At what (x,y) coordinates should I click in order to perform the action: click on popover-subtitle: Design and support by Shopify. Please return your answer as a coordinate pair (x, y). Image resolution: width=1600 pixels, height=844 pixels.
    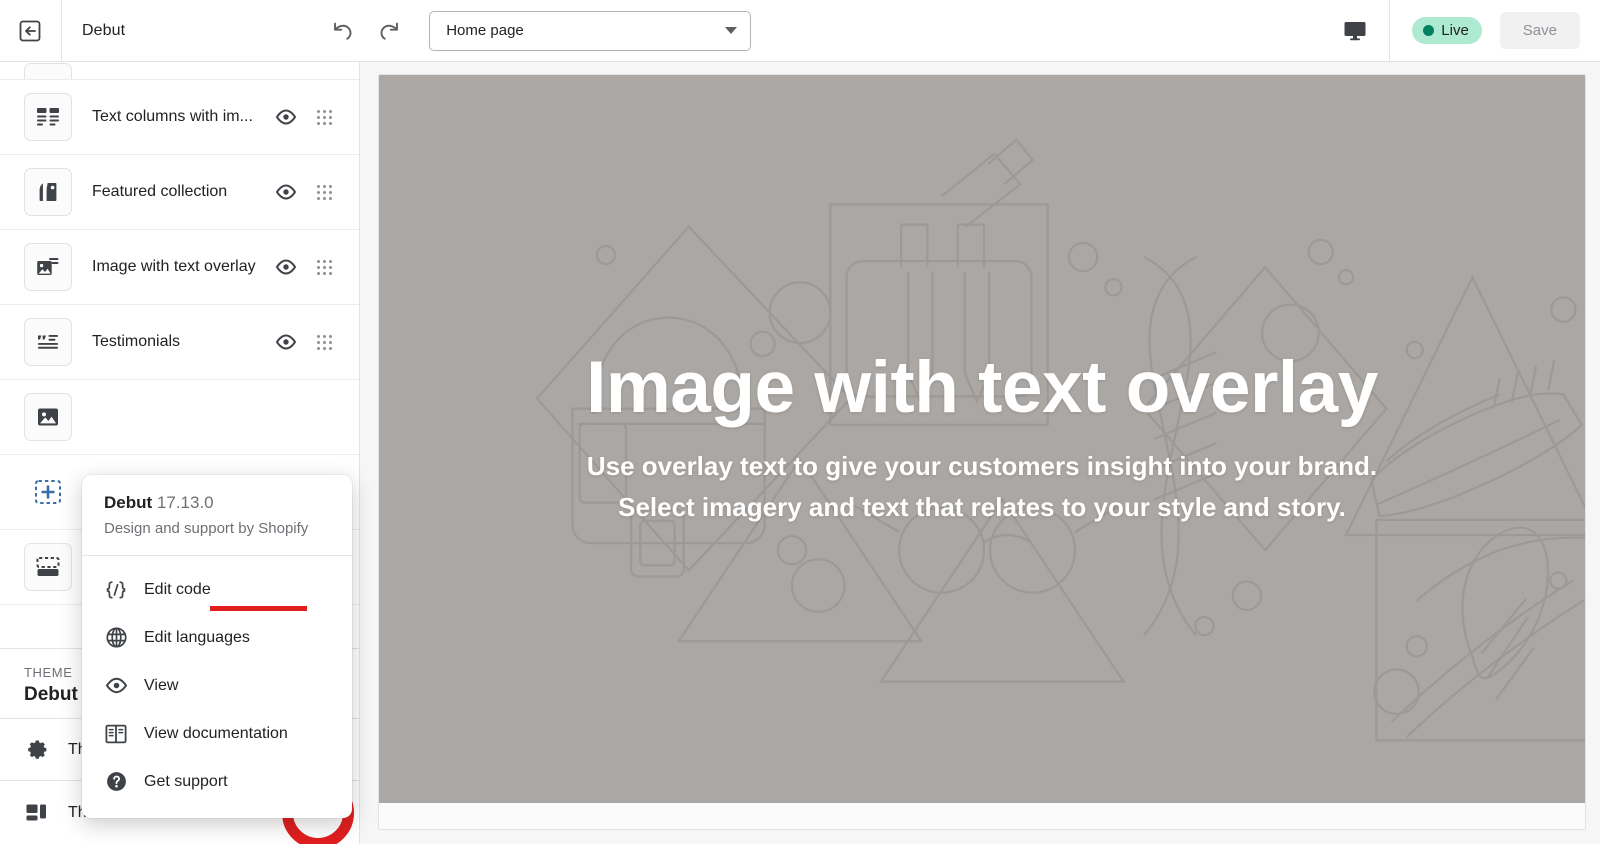
    Looking at the image, I should click on (206, 528).